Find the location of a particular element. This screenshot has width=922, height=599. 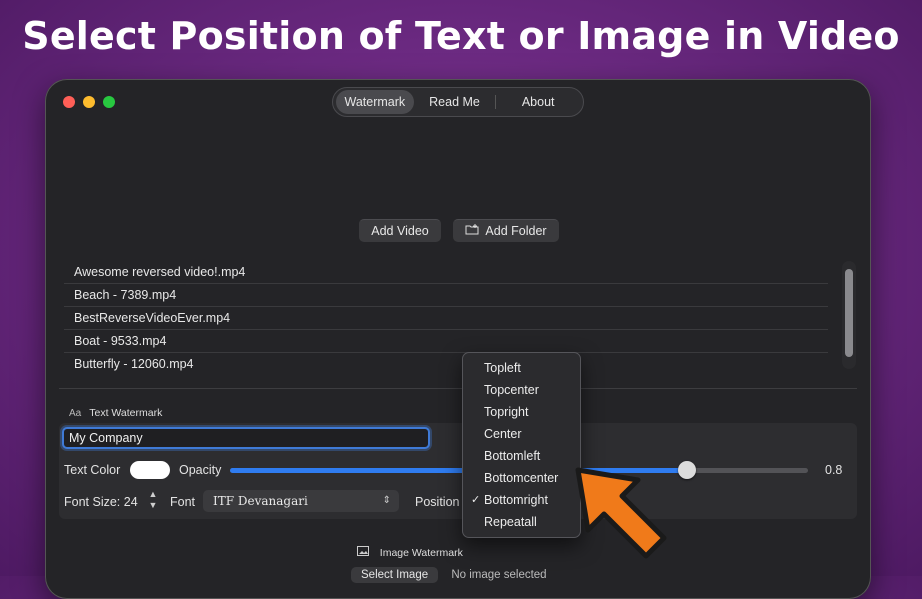

list-item: Beach - 7389.mp4 is located at coordinates (446, 295).